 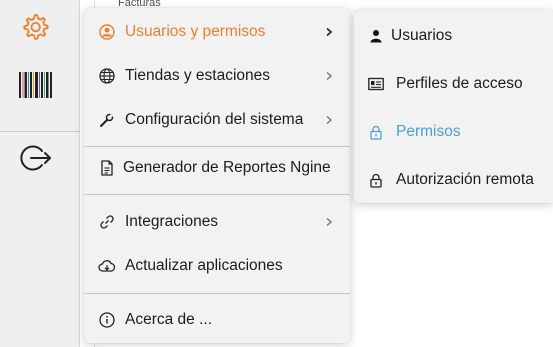 I want to click on menu-item-label: Actualizar aplicaciones, so click(x=204, y=265).